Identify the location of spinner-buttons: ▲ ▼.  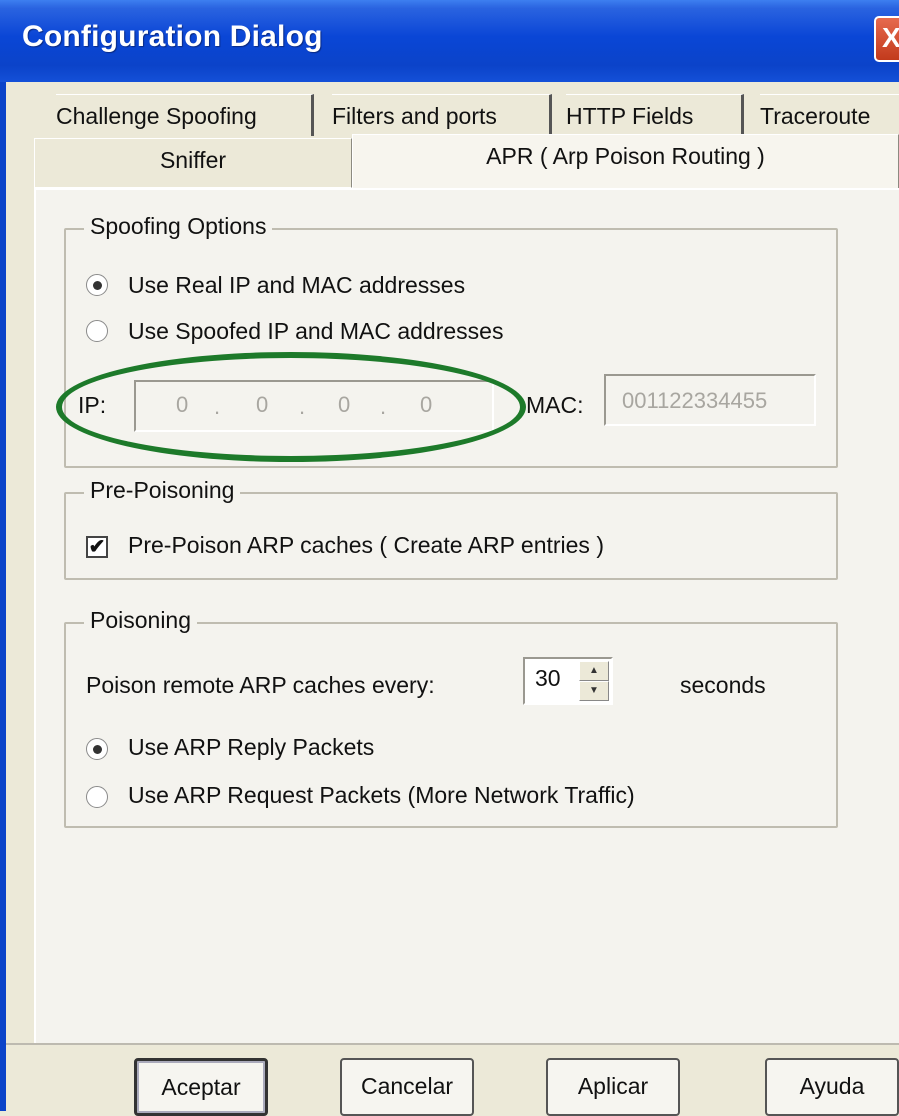
(594, 681).